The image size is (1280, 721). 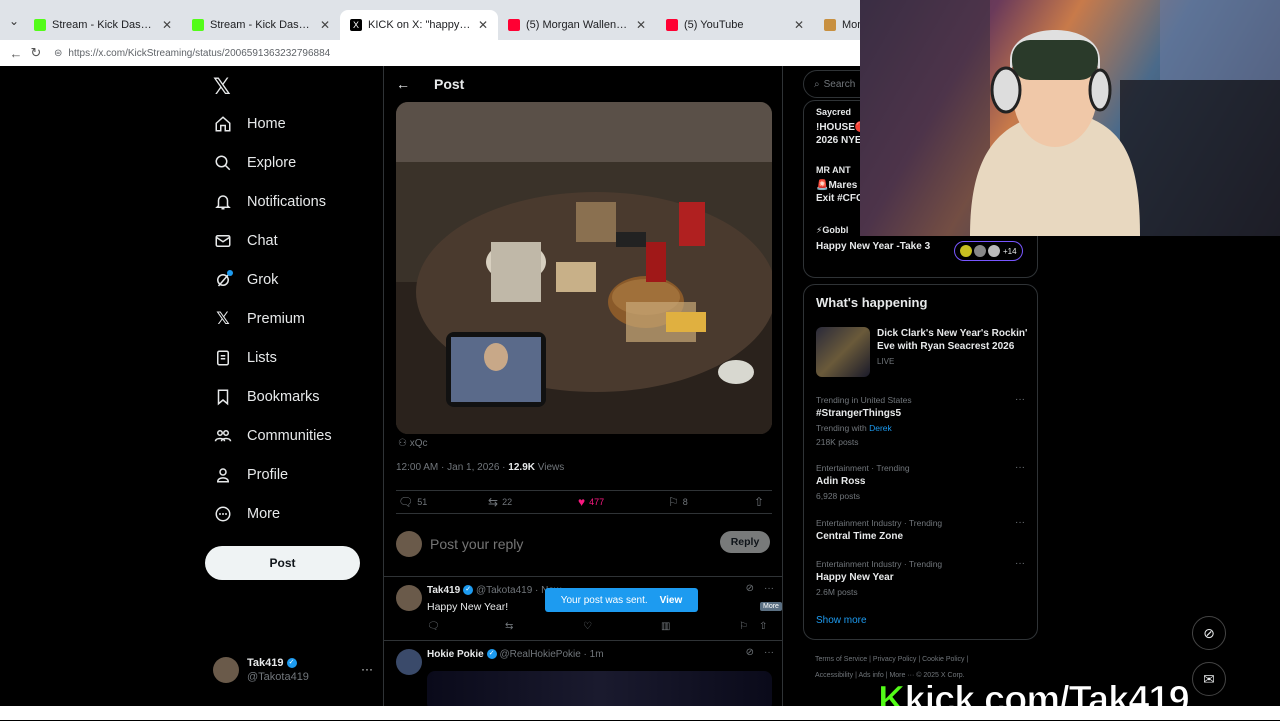 What do you see at coordinates (261, 25) in the screenshot?
I see `browser-tab-2: Stream - Kick Dashboard ✕` at bounding box center [261, 25].